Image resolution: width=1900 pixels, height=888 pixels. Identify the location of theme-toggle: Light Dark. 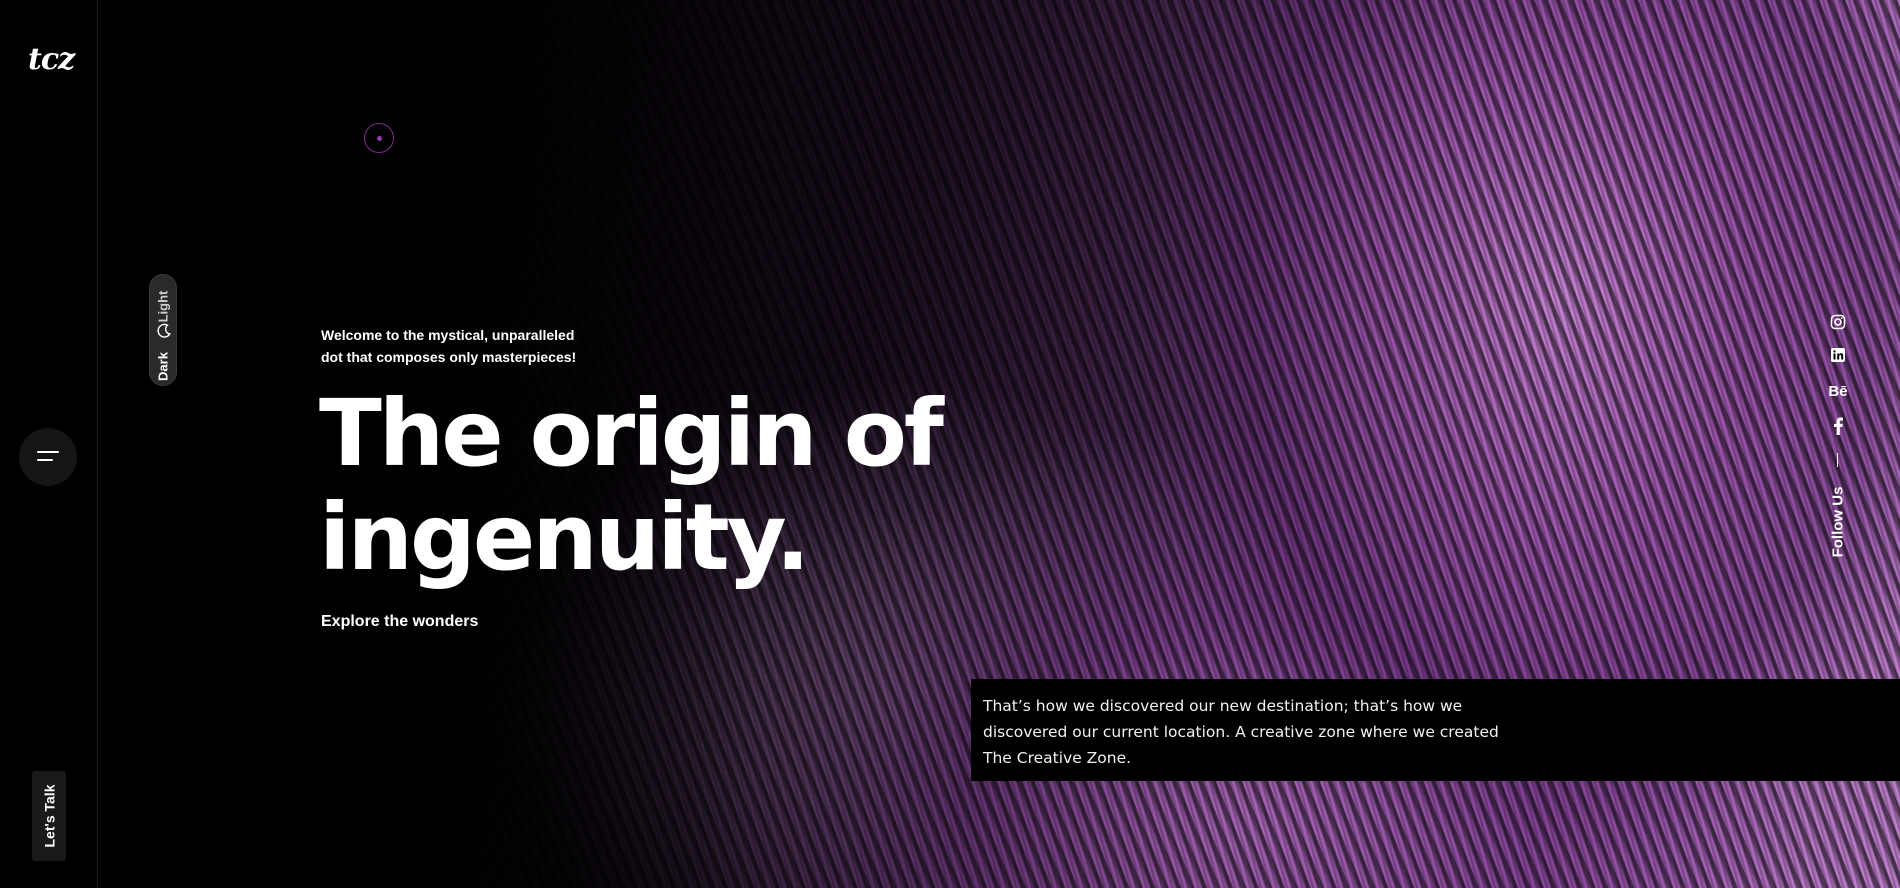
(163, 330).